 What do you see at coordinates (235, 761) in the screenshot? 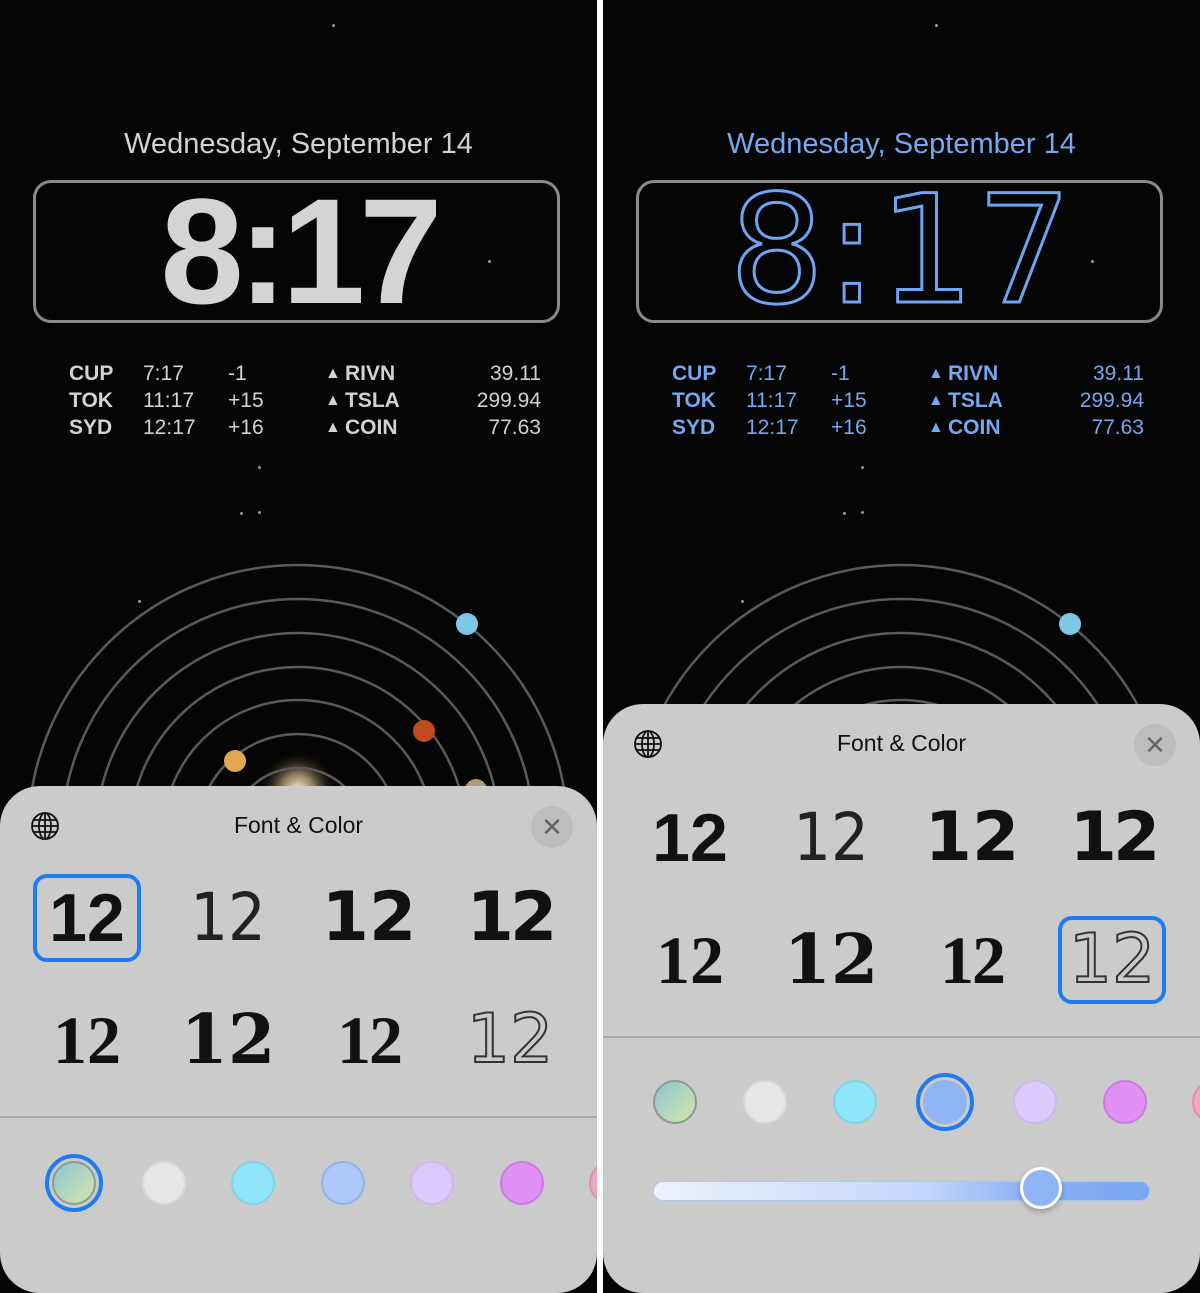
I see `planet-venus` at bounding box center [235, 761].